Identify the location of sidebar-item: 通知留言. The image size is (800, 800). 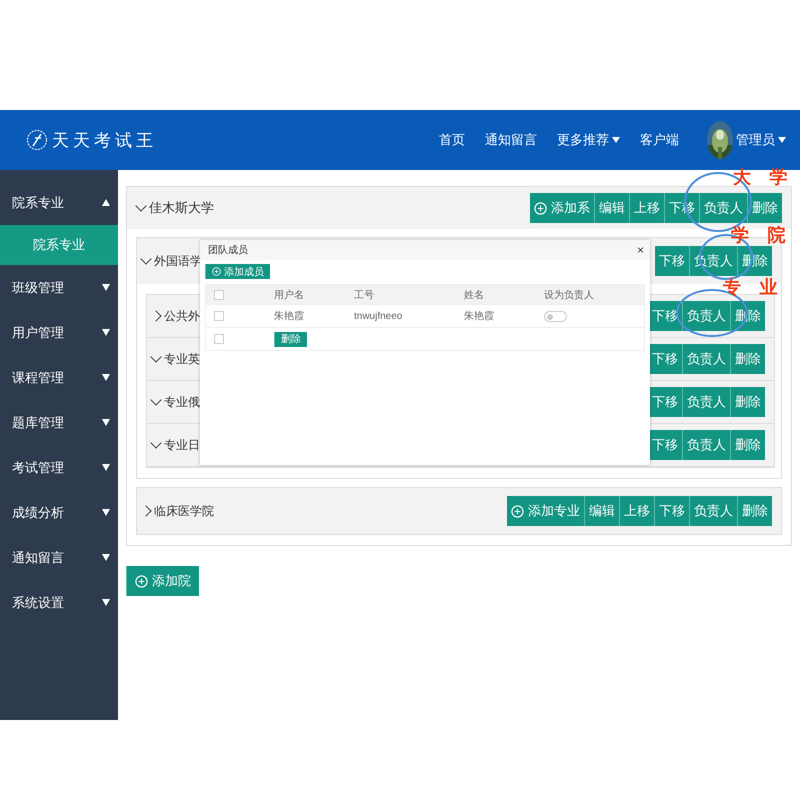
(59, 557).